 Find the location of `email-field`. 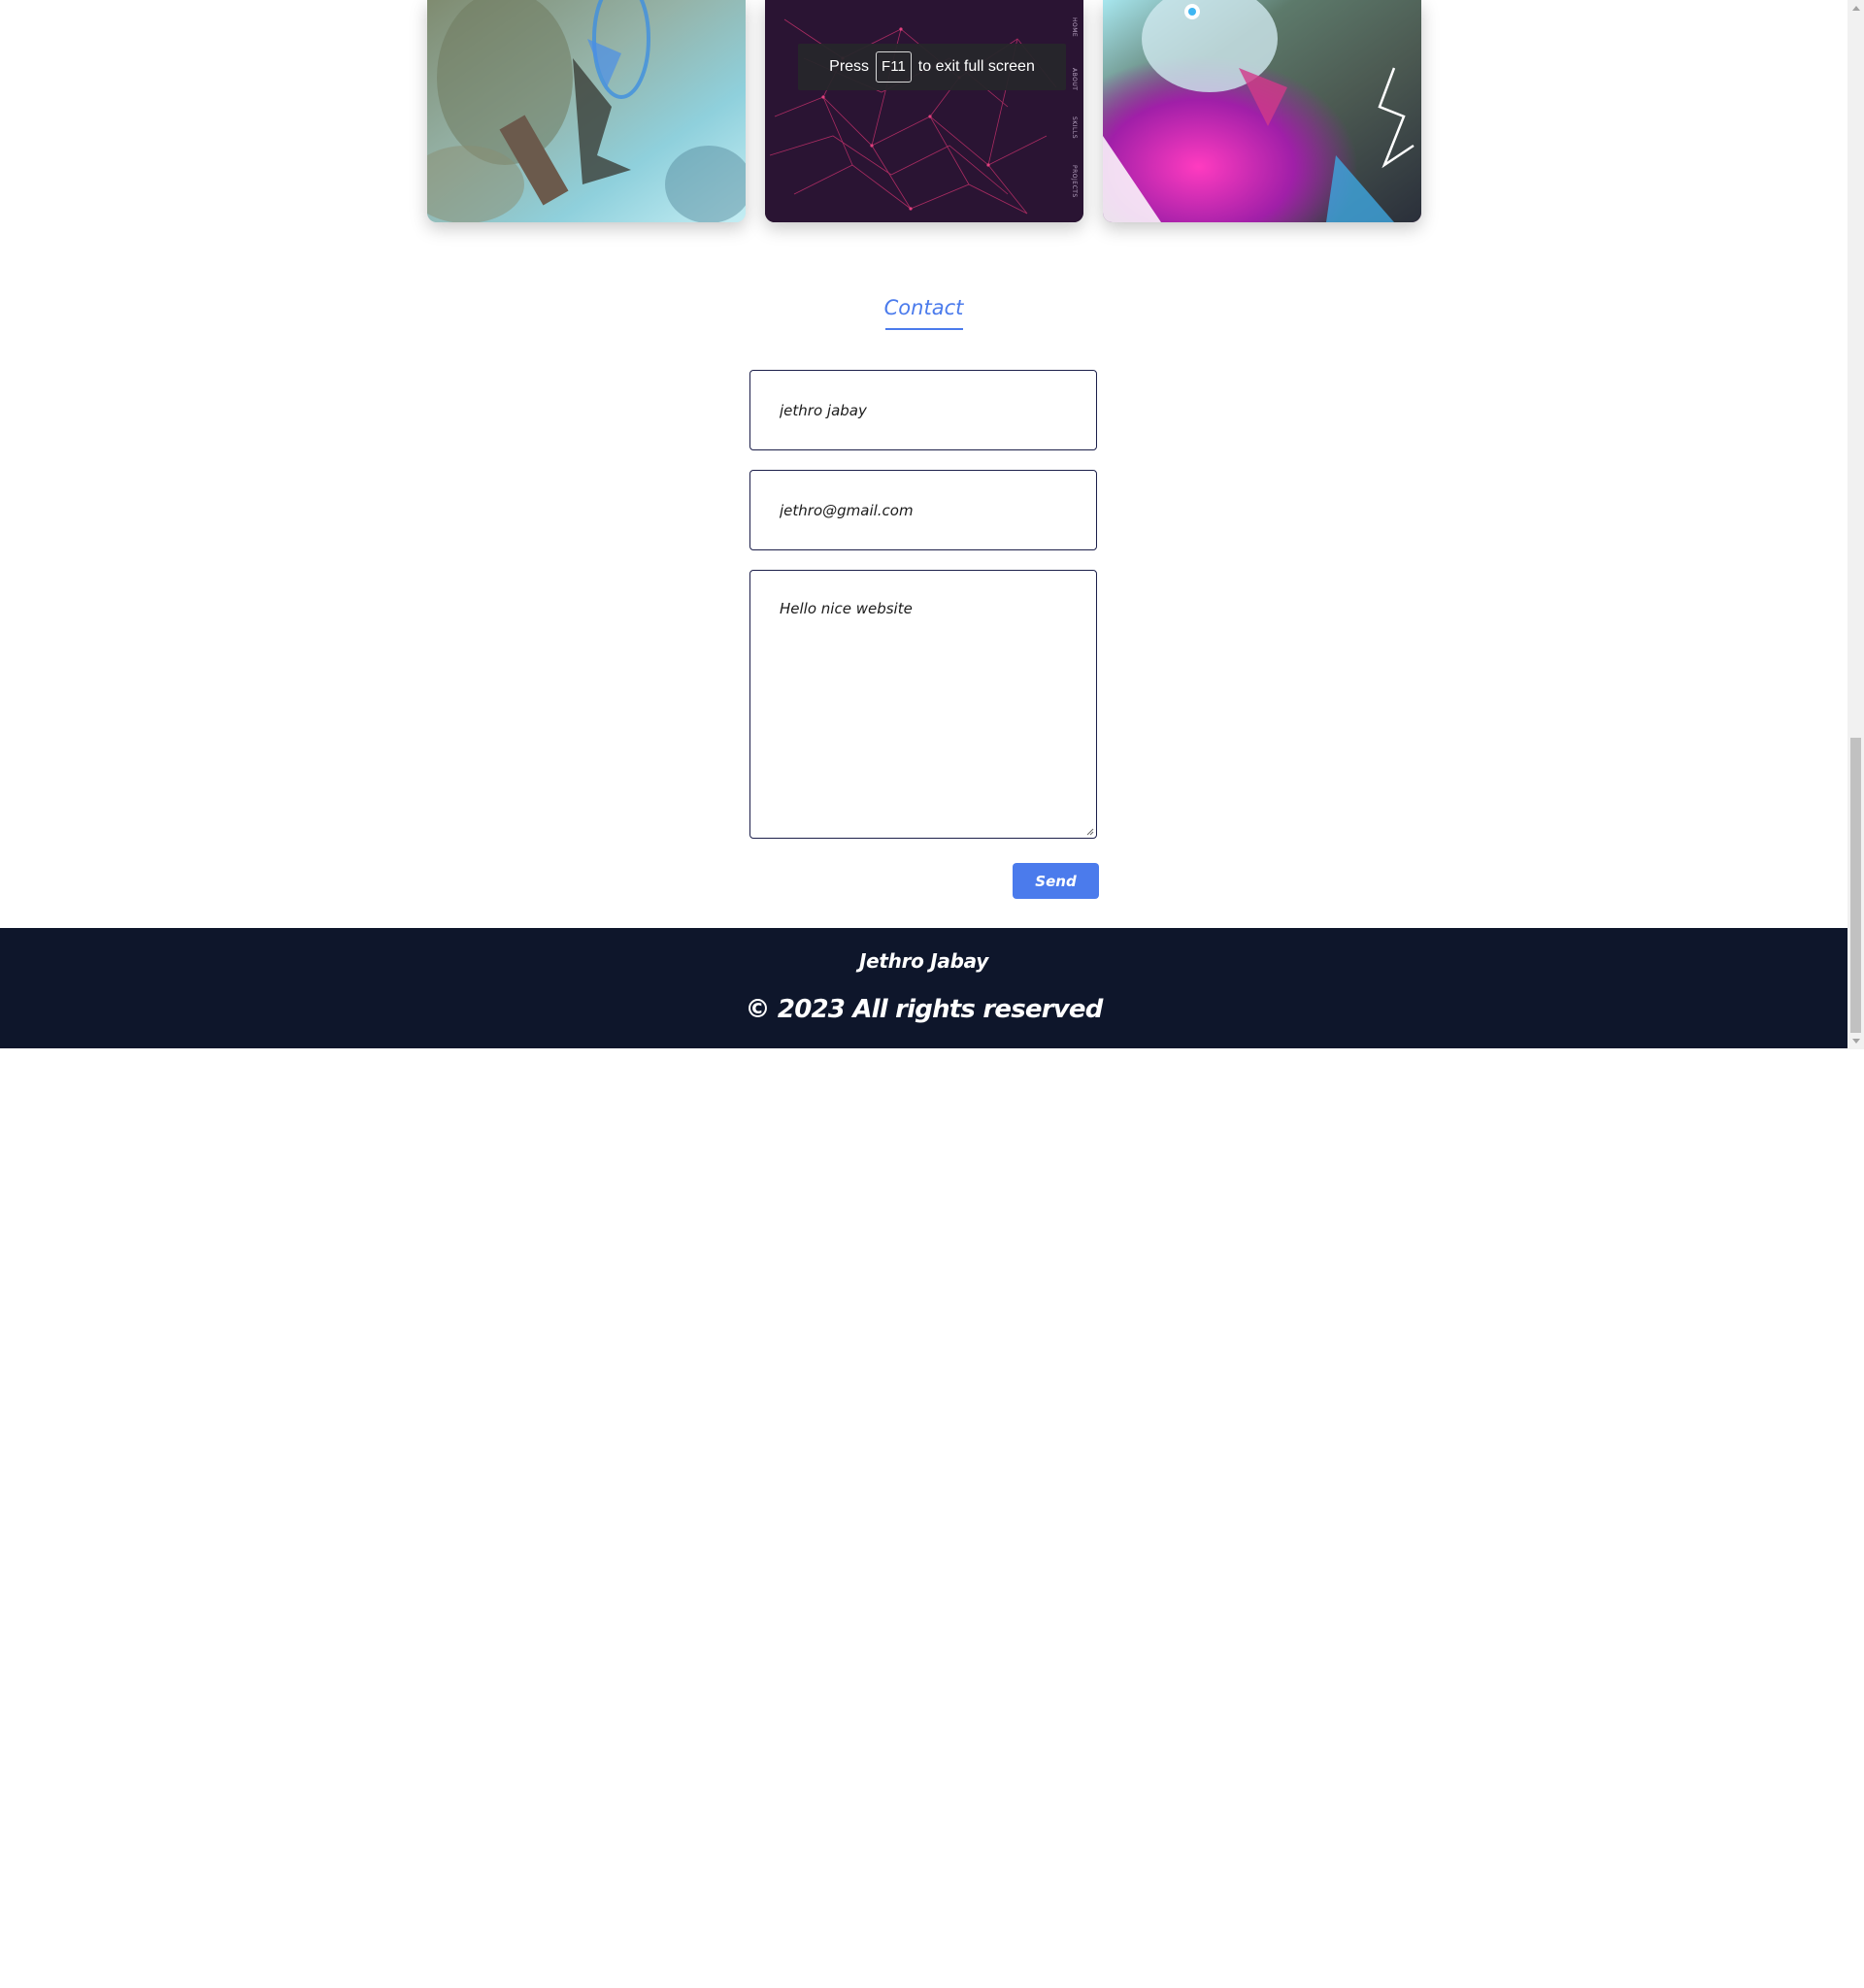

email-field is located at coordinates (923, 510).